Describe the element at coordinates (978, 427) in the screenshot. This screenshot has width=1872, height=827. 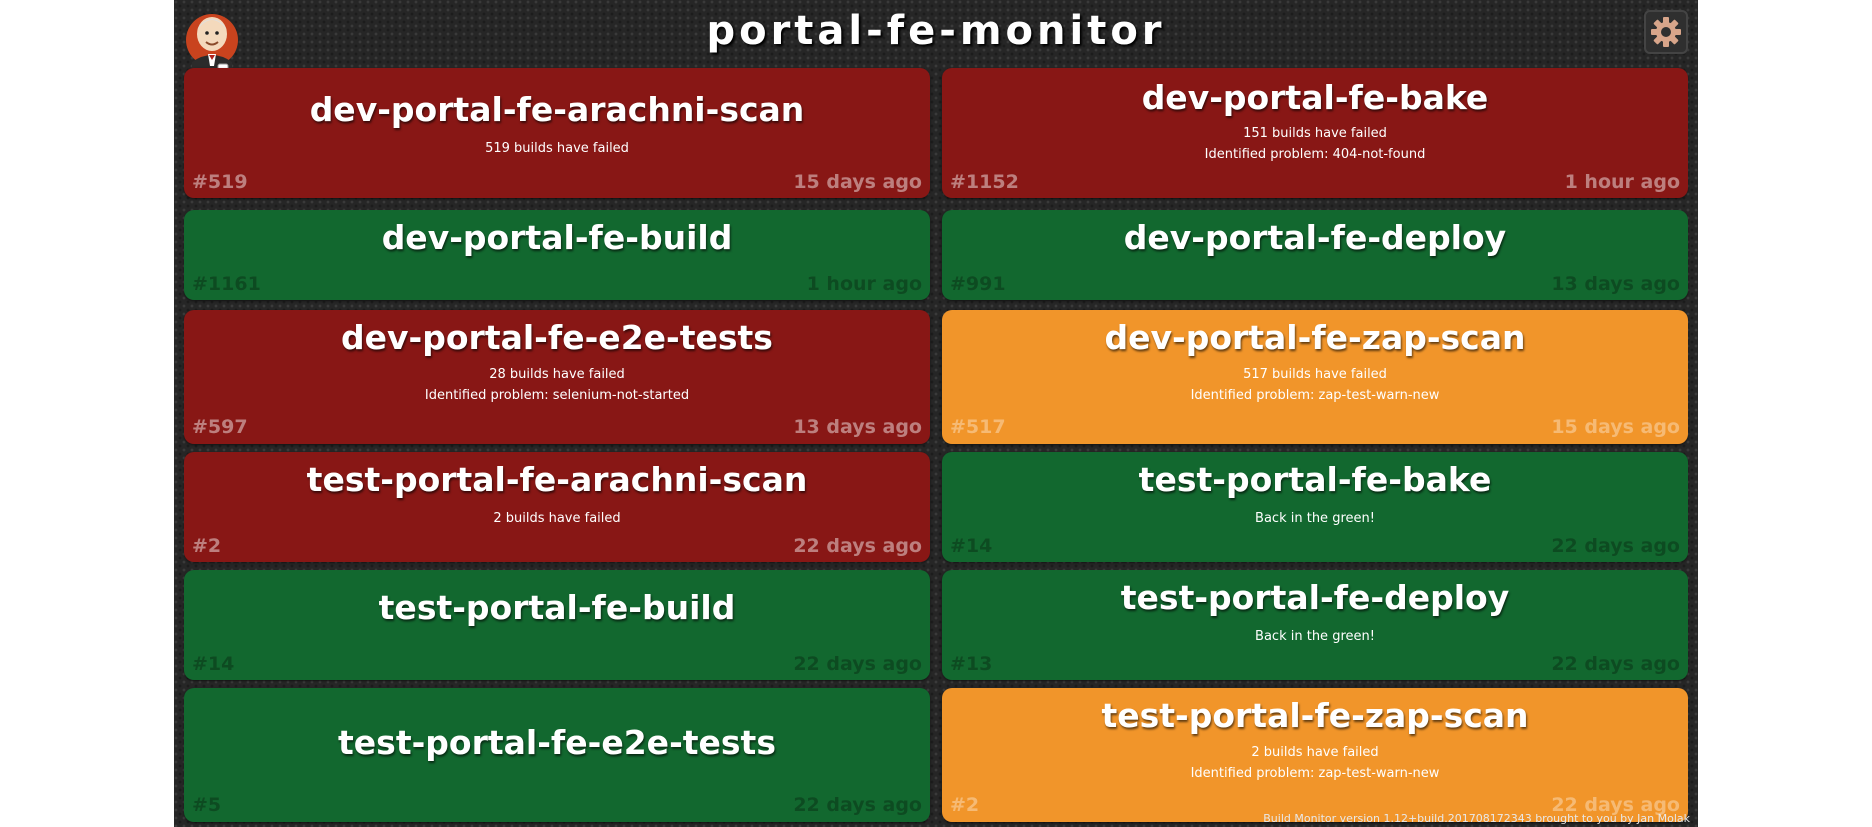
I see `build-number: #517` at that location.